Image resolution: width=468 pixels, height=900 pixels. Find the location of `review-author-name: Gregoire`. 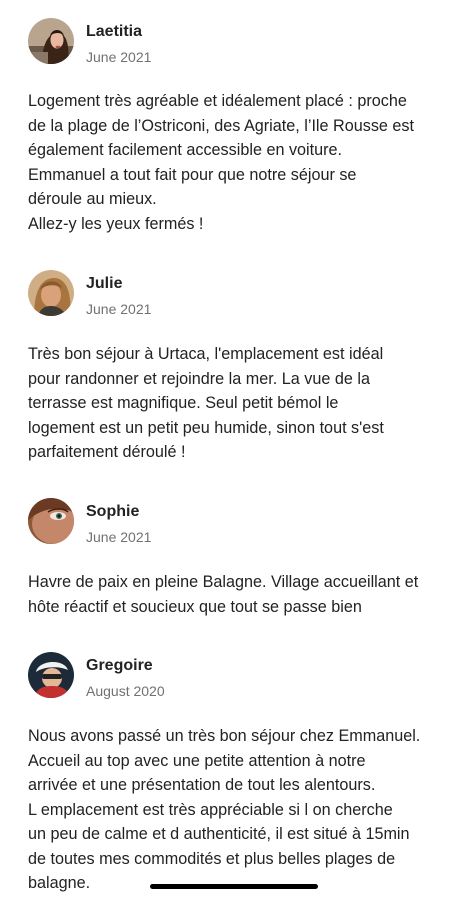

review-author-name: Gregoire is located at coordinates (119, 665).